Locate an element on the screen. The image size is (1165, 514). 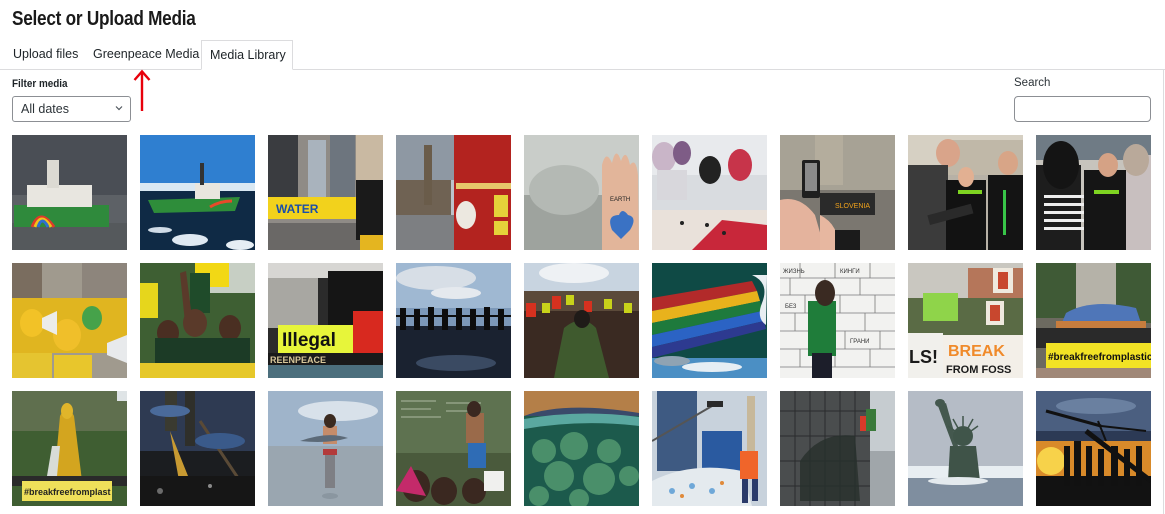
media-item-thumbnail: #breakfreefromplastic is located at coordinates (1093, 320).